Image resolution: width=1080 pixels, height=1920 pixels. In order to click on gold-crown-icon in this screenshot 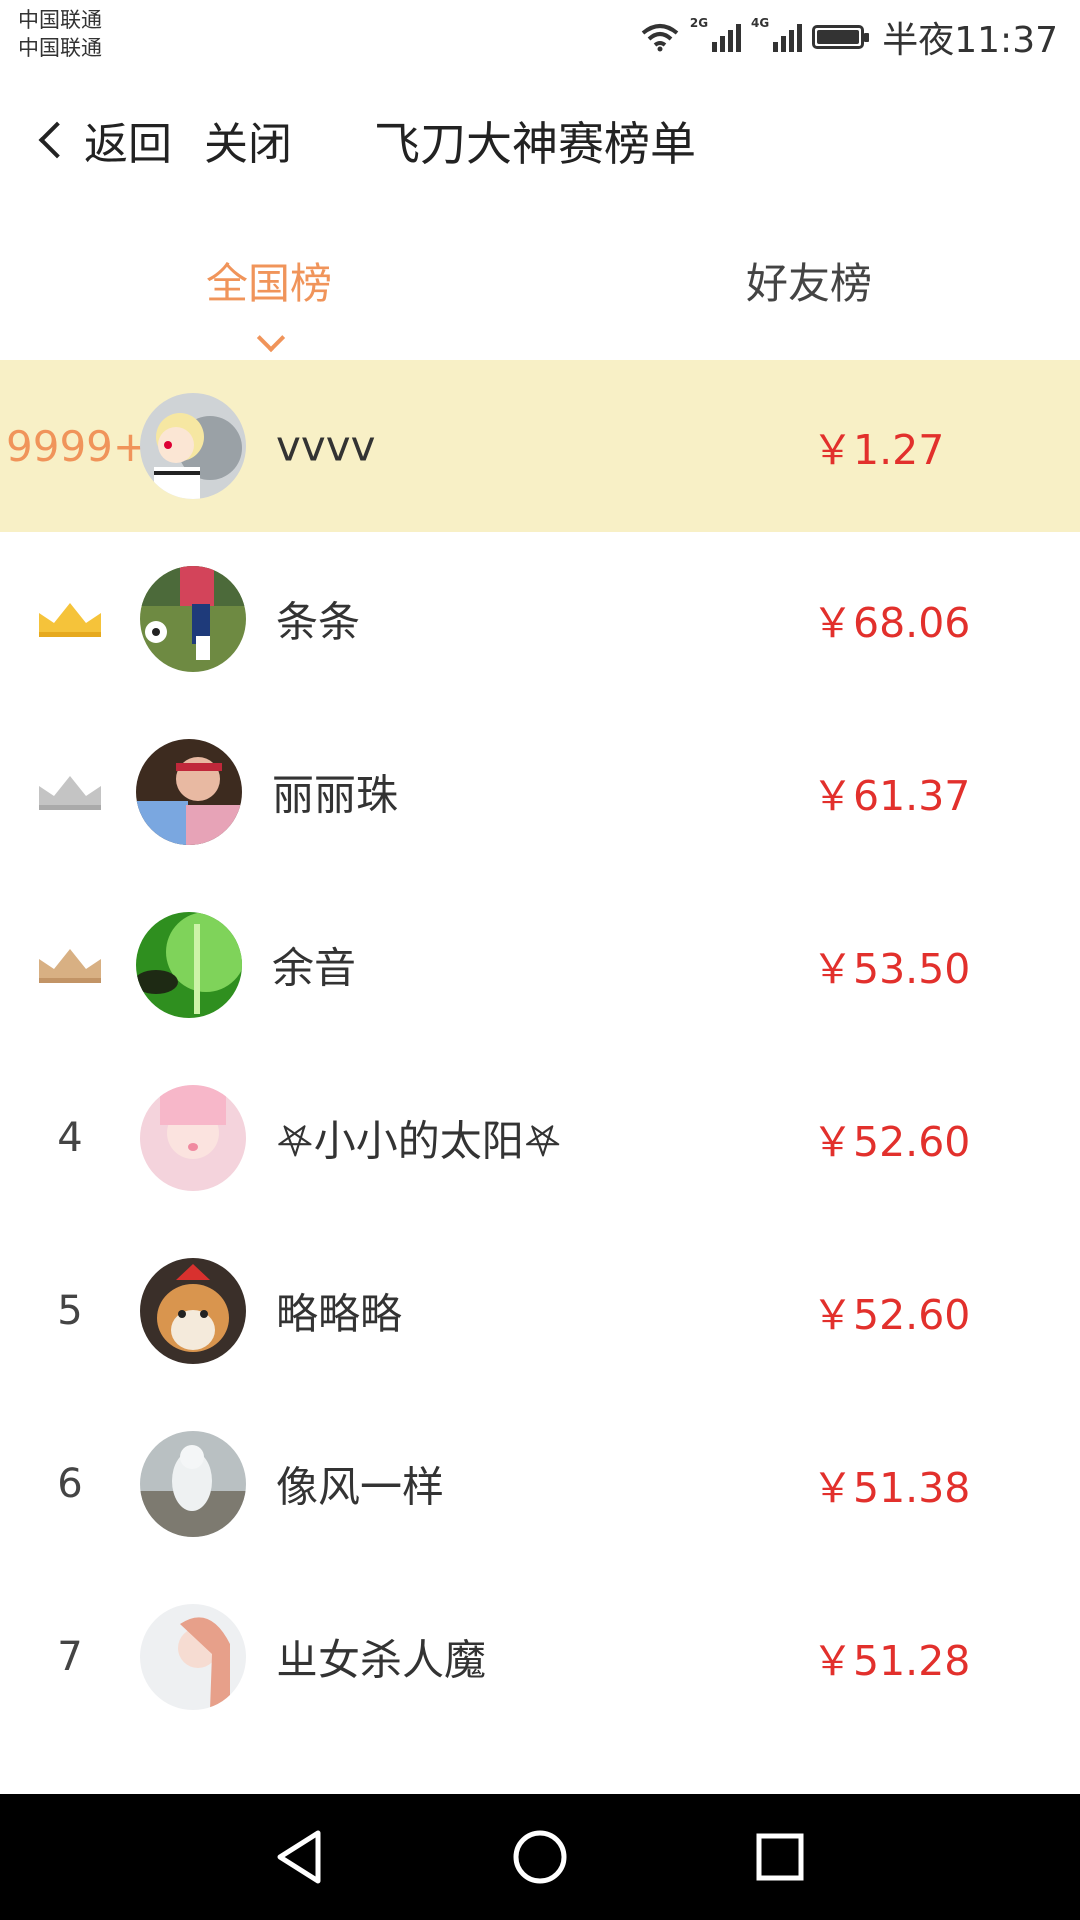, I will do `click(70, 619)`.